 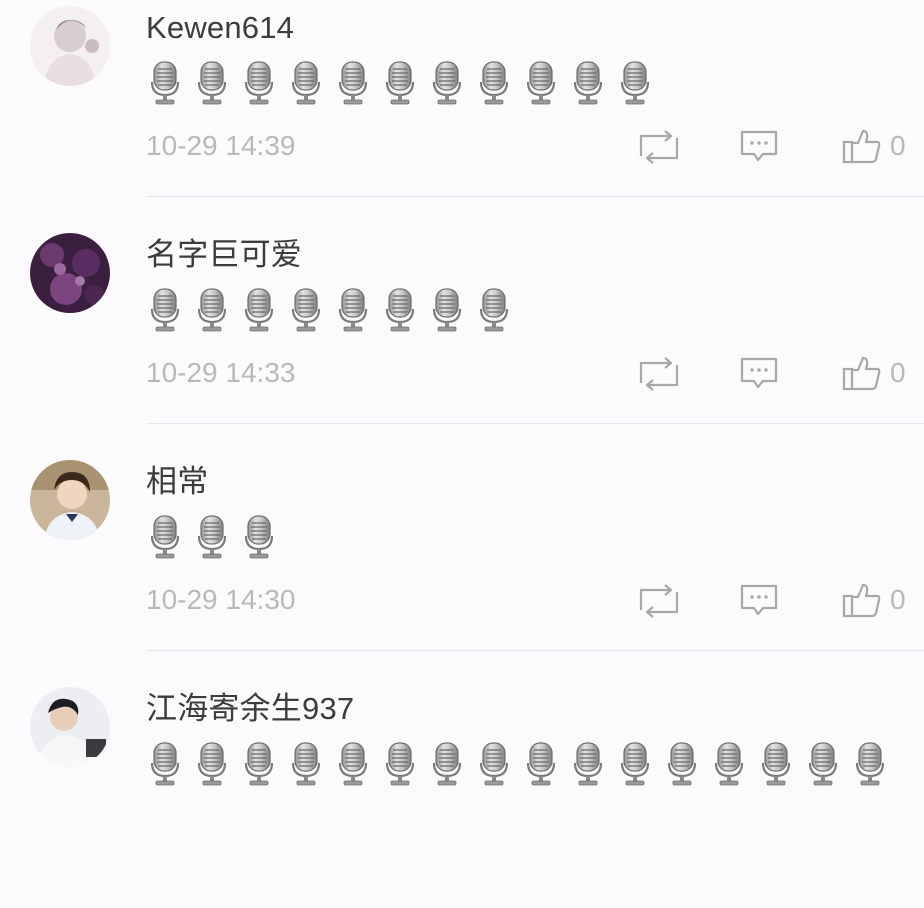 I want to click on username: 相常, so click(x=177, y=482).